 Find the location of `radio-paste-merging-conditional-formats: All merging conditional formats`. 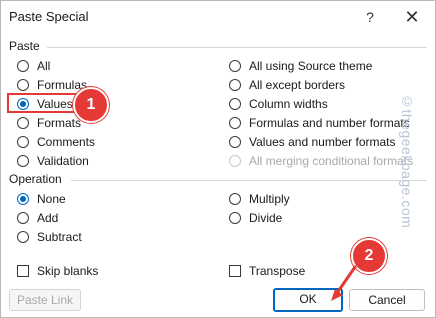

radio-paste-merging-conditional-formats: All merging conditional formats is located at coordinates (321, 161).